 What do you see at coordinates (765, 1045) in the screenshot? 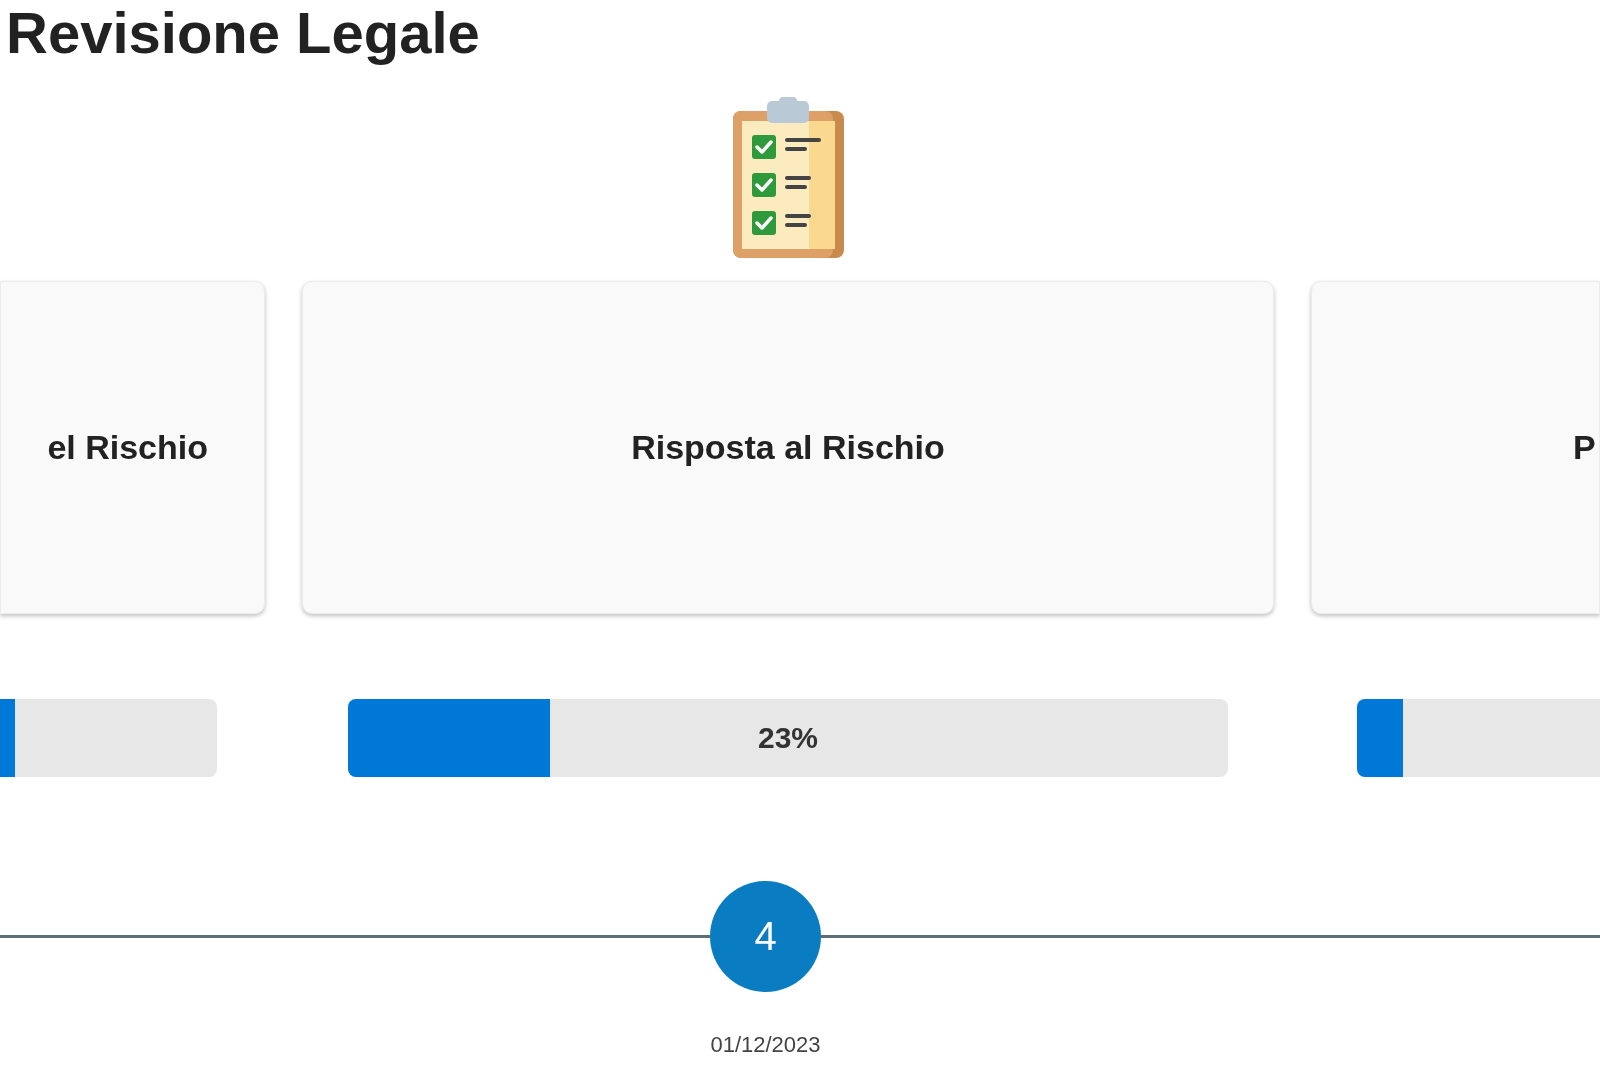
I see `step-date: 01/12/2023` at bounding box center [765, 1045].